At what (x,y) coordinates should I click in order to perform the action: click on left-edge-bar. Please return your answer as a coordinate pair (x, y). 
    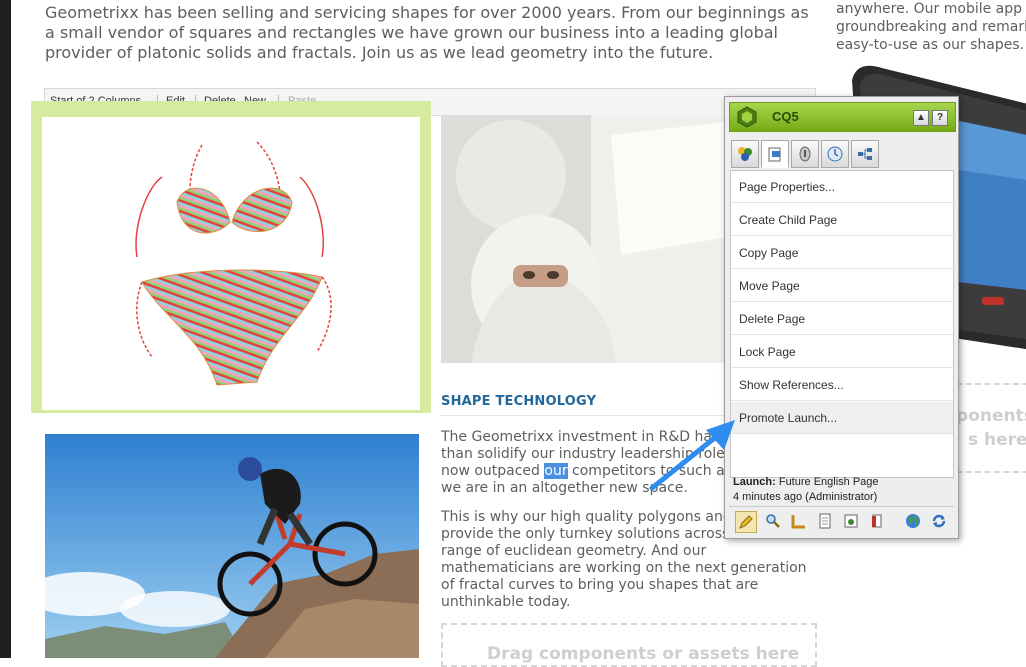
    Looking at the image, I should click on (5, 329).